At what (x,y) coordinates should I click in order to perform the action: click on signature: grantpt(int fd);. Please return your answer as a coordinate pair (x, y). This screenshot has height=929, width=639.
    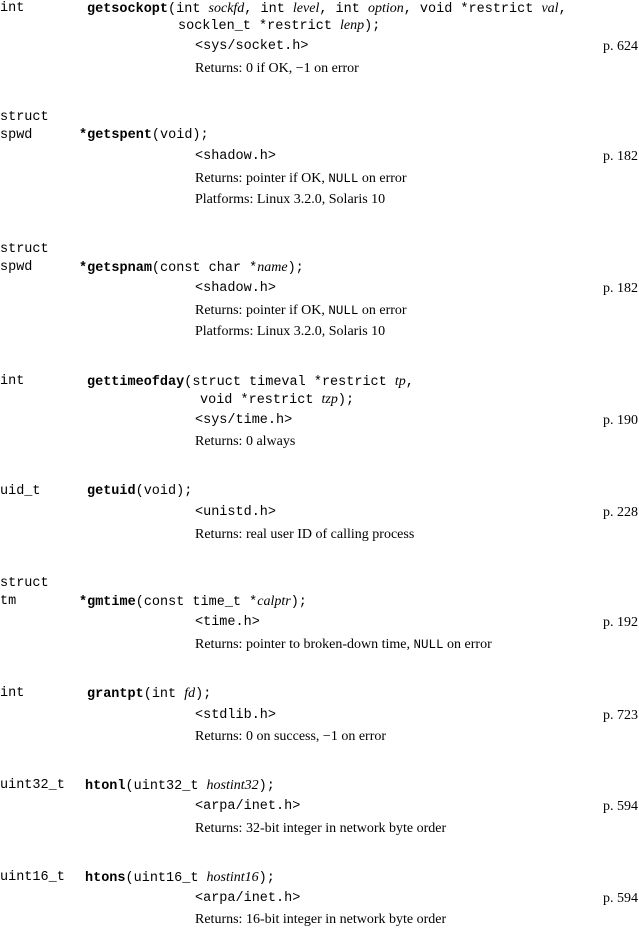
    Looking at the image, I should click on (149, 694).